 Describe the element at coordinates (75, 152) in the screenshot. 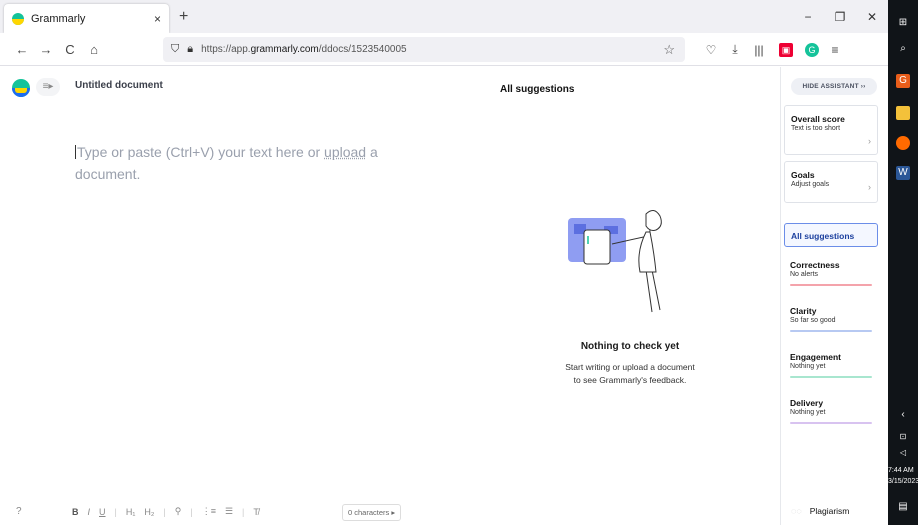

I see `text-caret` at that location.